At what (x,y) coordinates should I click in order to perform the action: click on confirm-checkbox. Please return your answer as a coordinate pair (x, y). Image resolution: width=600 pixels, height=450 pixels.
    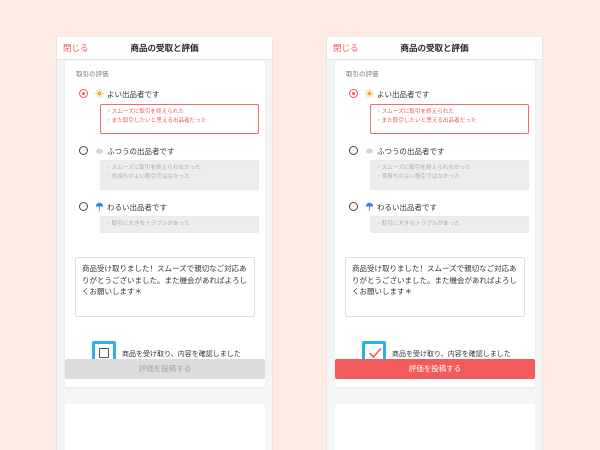
    Looking at the image, I should click on (104, 353).